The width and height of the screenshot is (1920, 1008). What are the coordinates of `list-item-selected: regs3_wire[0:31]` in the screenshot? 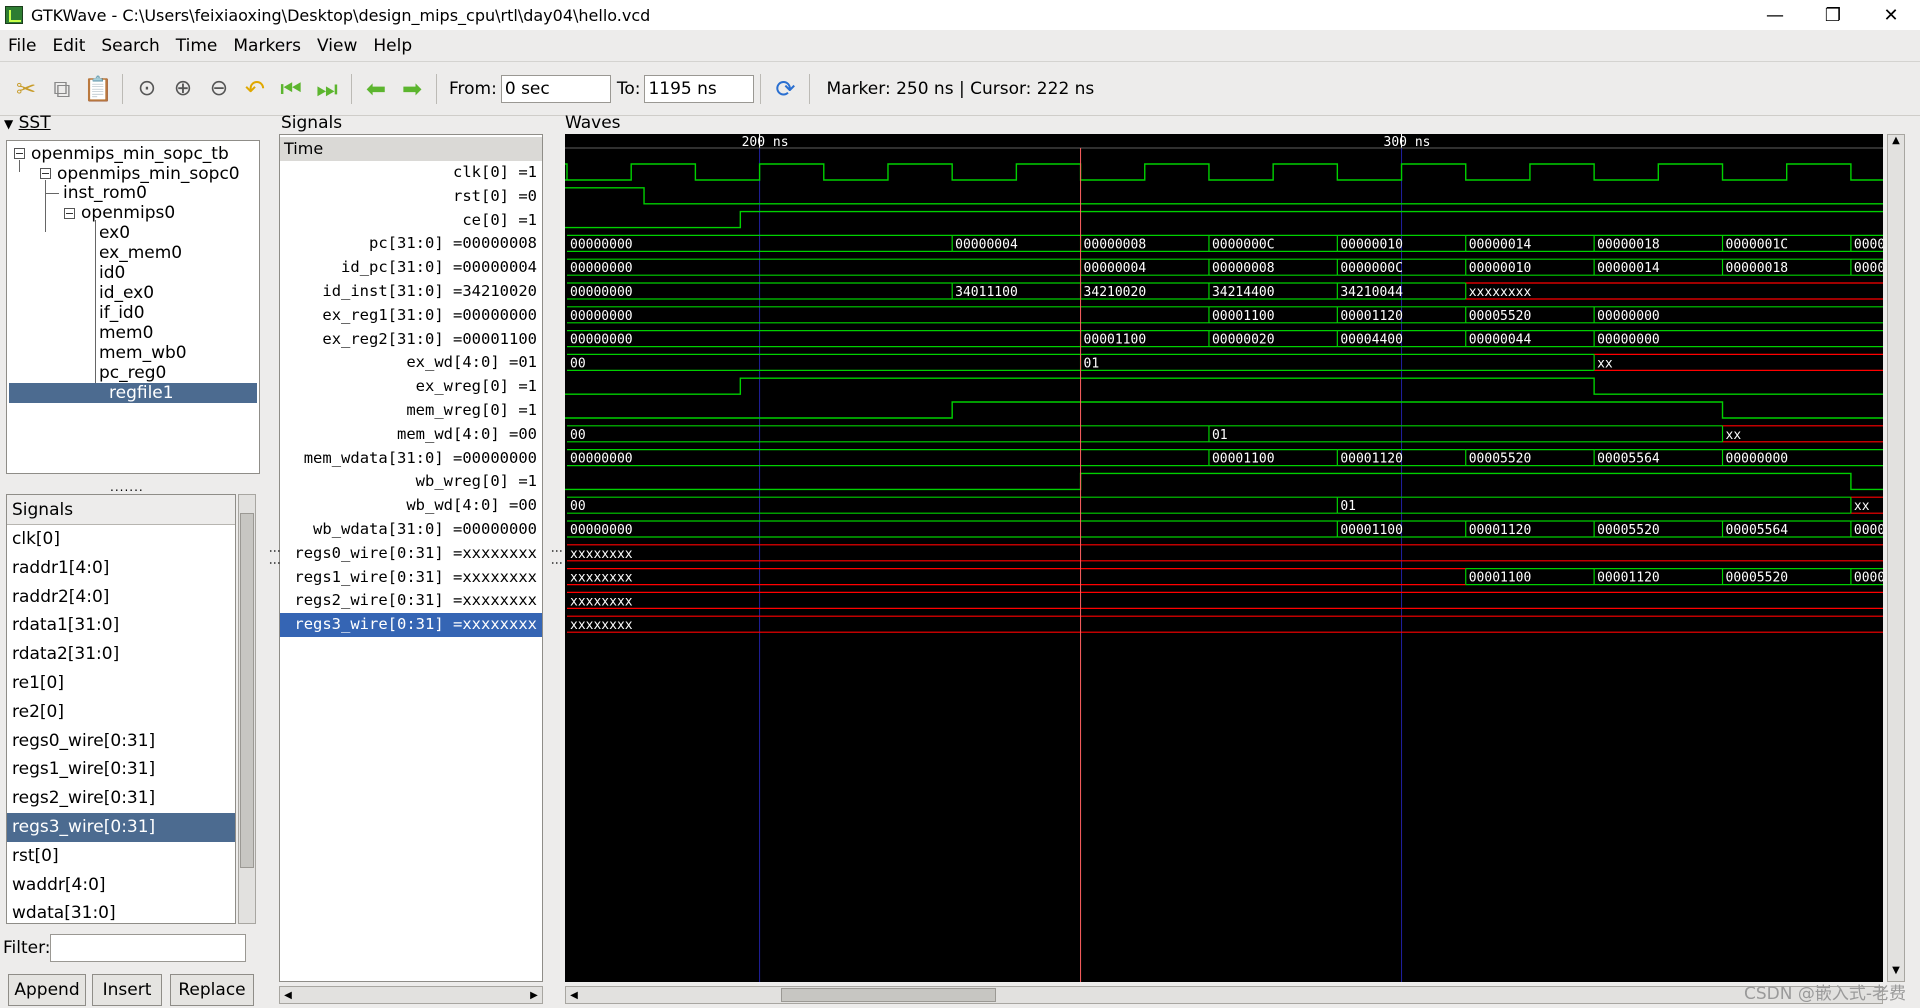 It's located at (121, 827).